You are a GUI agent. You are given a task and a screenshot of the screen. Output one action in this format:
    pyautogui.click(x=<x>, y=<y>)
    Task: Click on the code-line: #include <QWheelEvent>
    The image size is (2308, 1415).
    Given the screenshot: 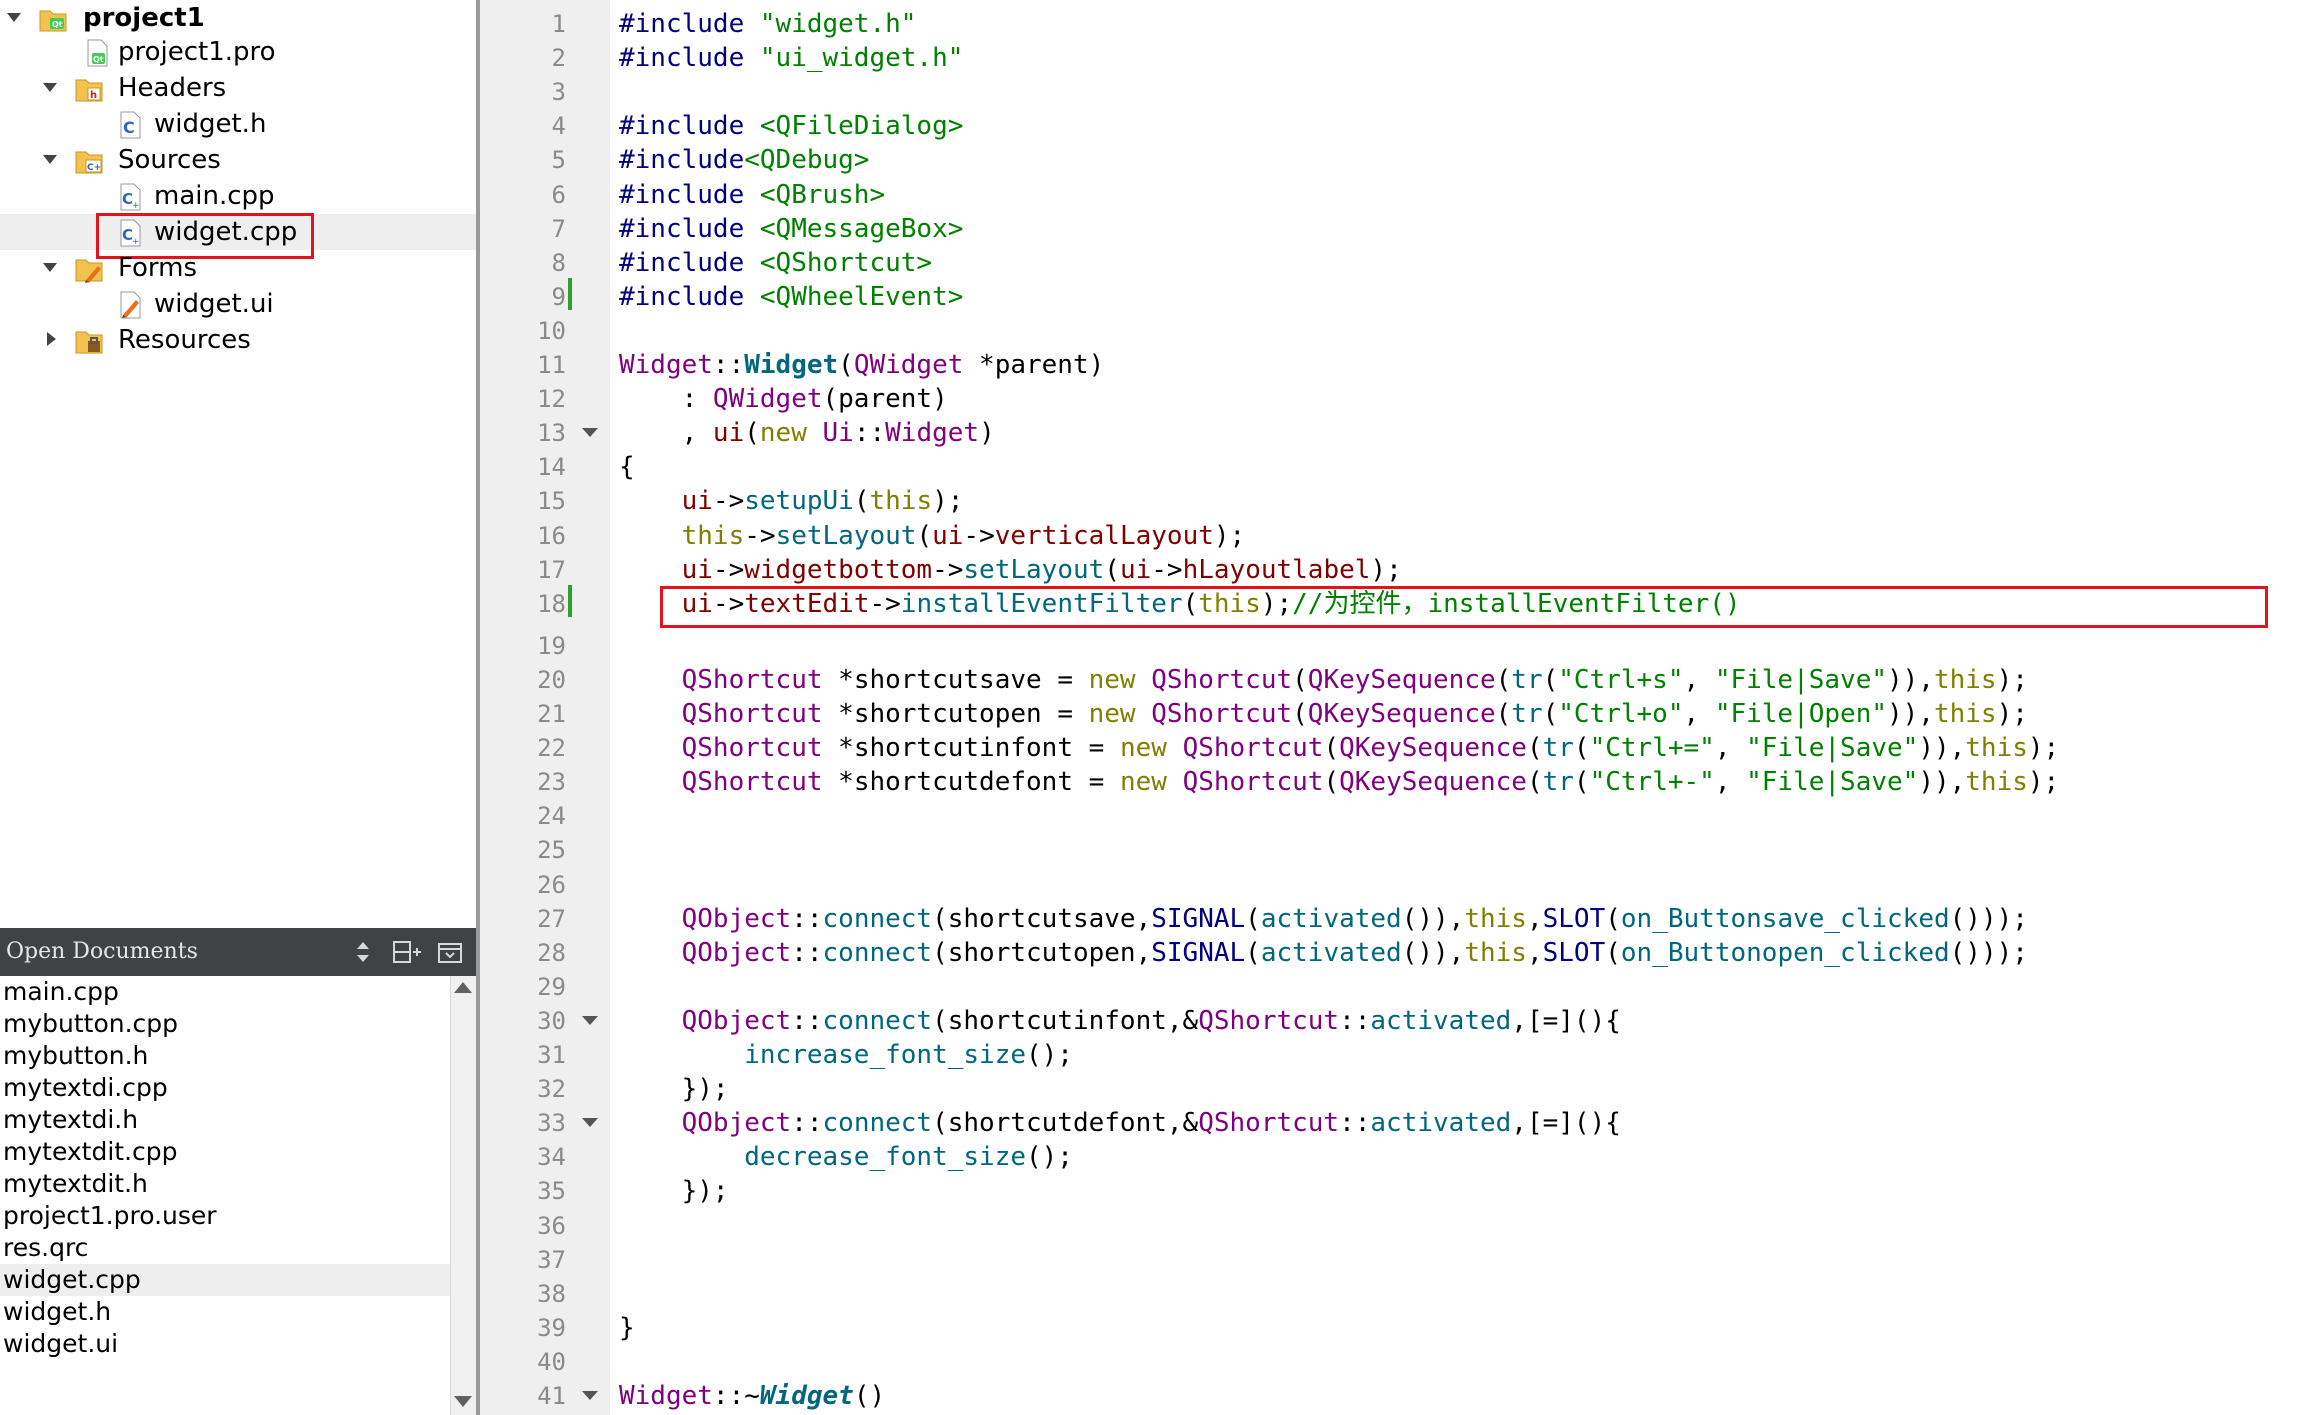 What is the action you would take?
    pyautogui.click(x=791, y=297)
    